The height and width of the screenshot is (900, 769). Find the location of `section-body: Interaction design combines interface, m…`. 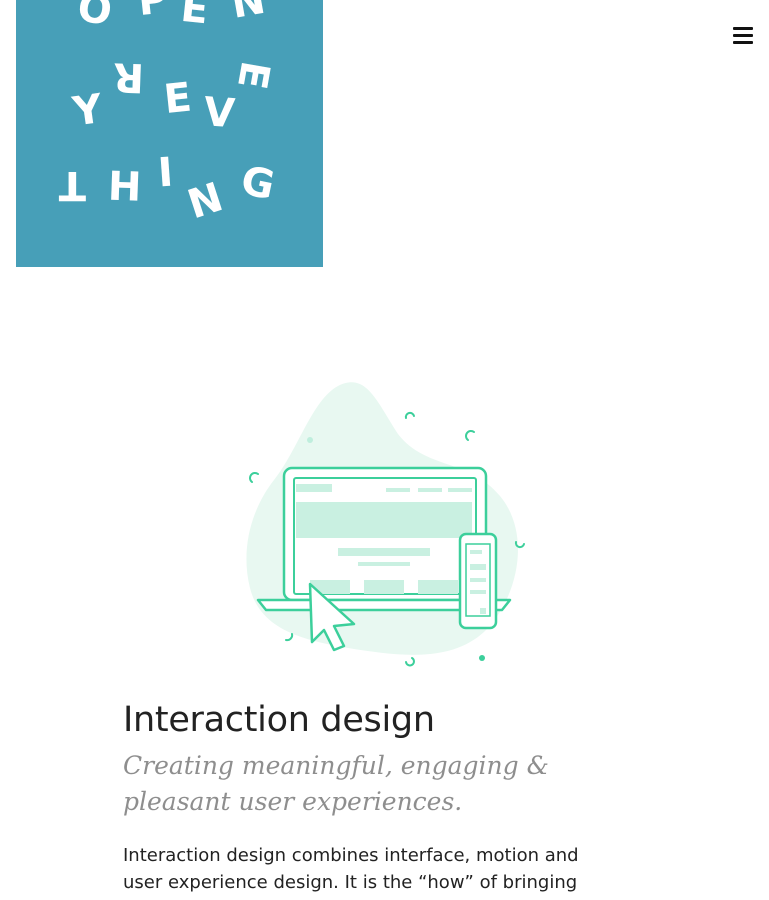

section-body: Interaction design combines interface, m… is located at coordinates (351, 872).